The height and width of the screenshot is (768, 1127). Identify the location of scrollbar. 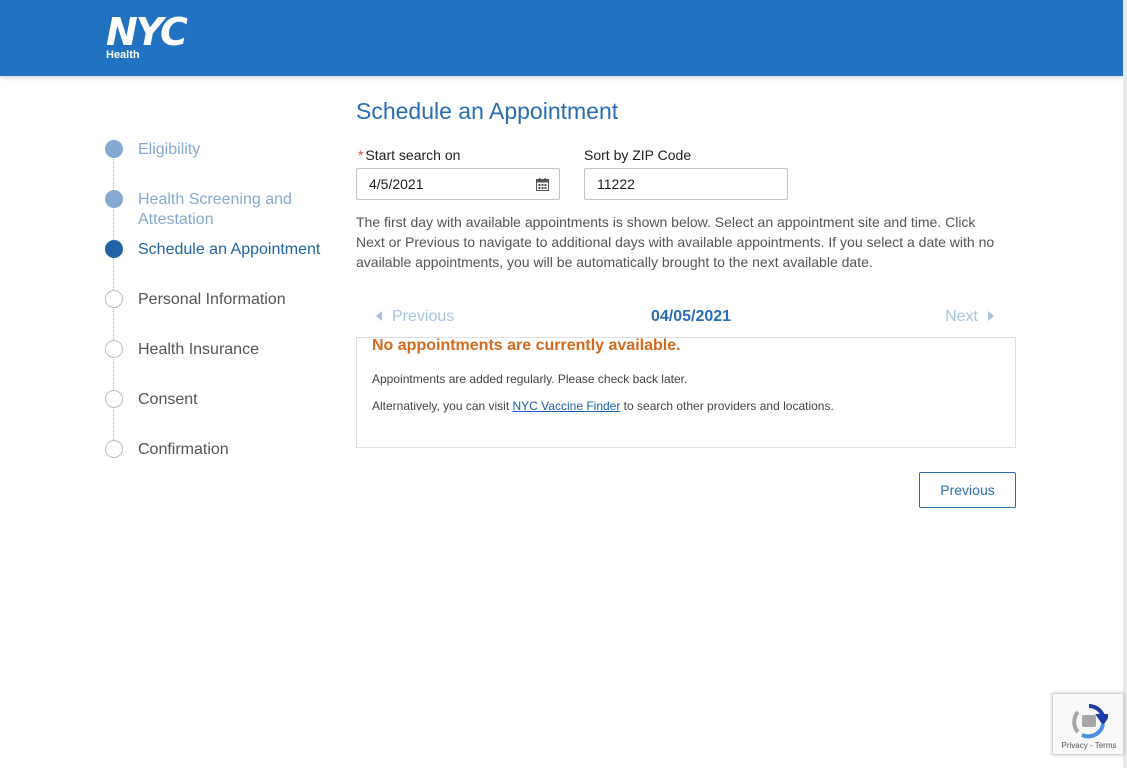
(1125, 384).